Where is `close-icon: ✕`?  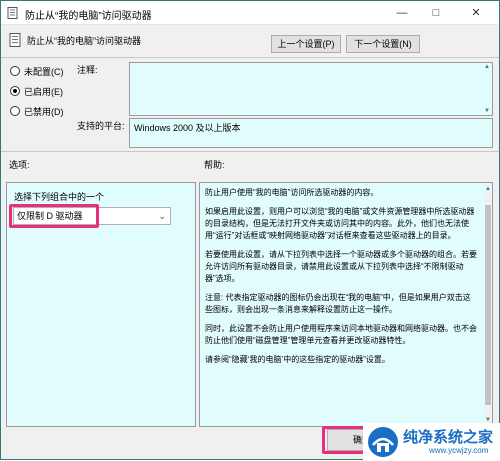
close-icon: ✕ is located at coordinates (476, 13).